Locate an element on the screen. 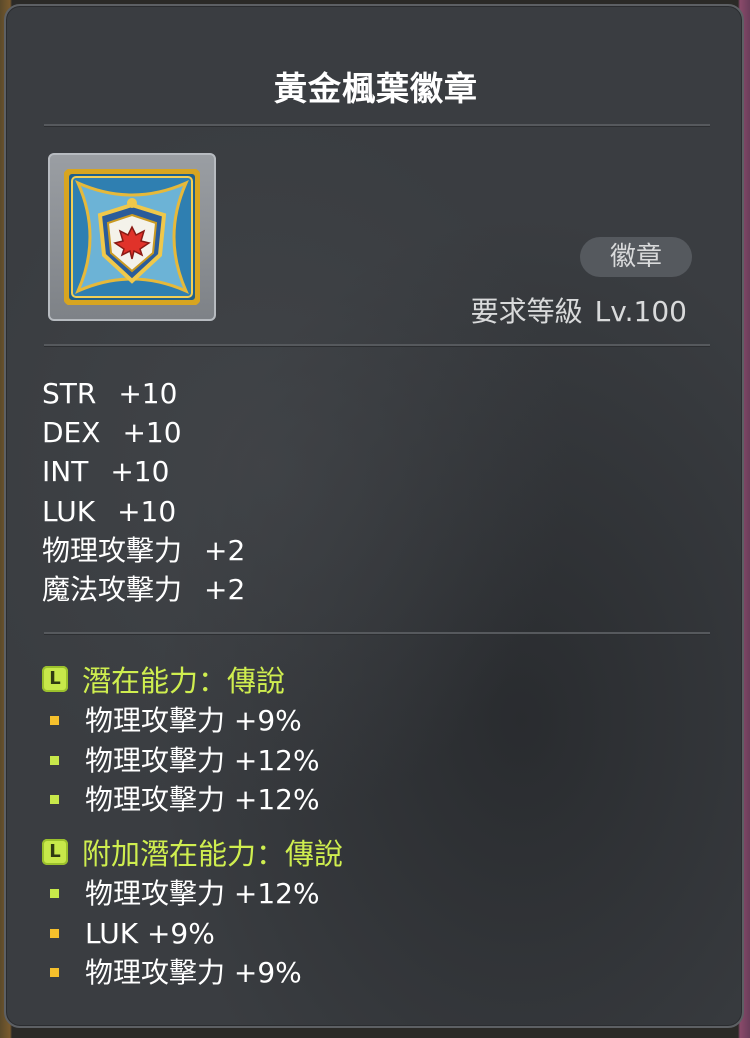 This screenshot has width=750, height=1038. stat-row: LUK +10 is located at coordinates (143, 511).